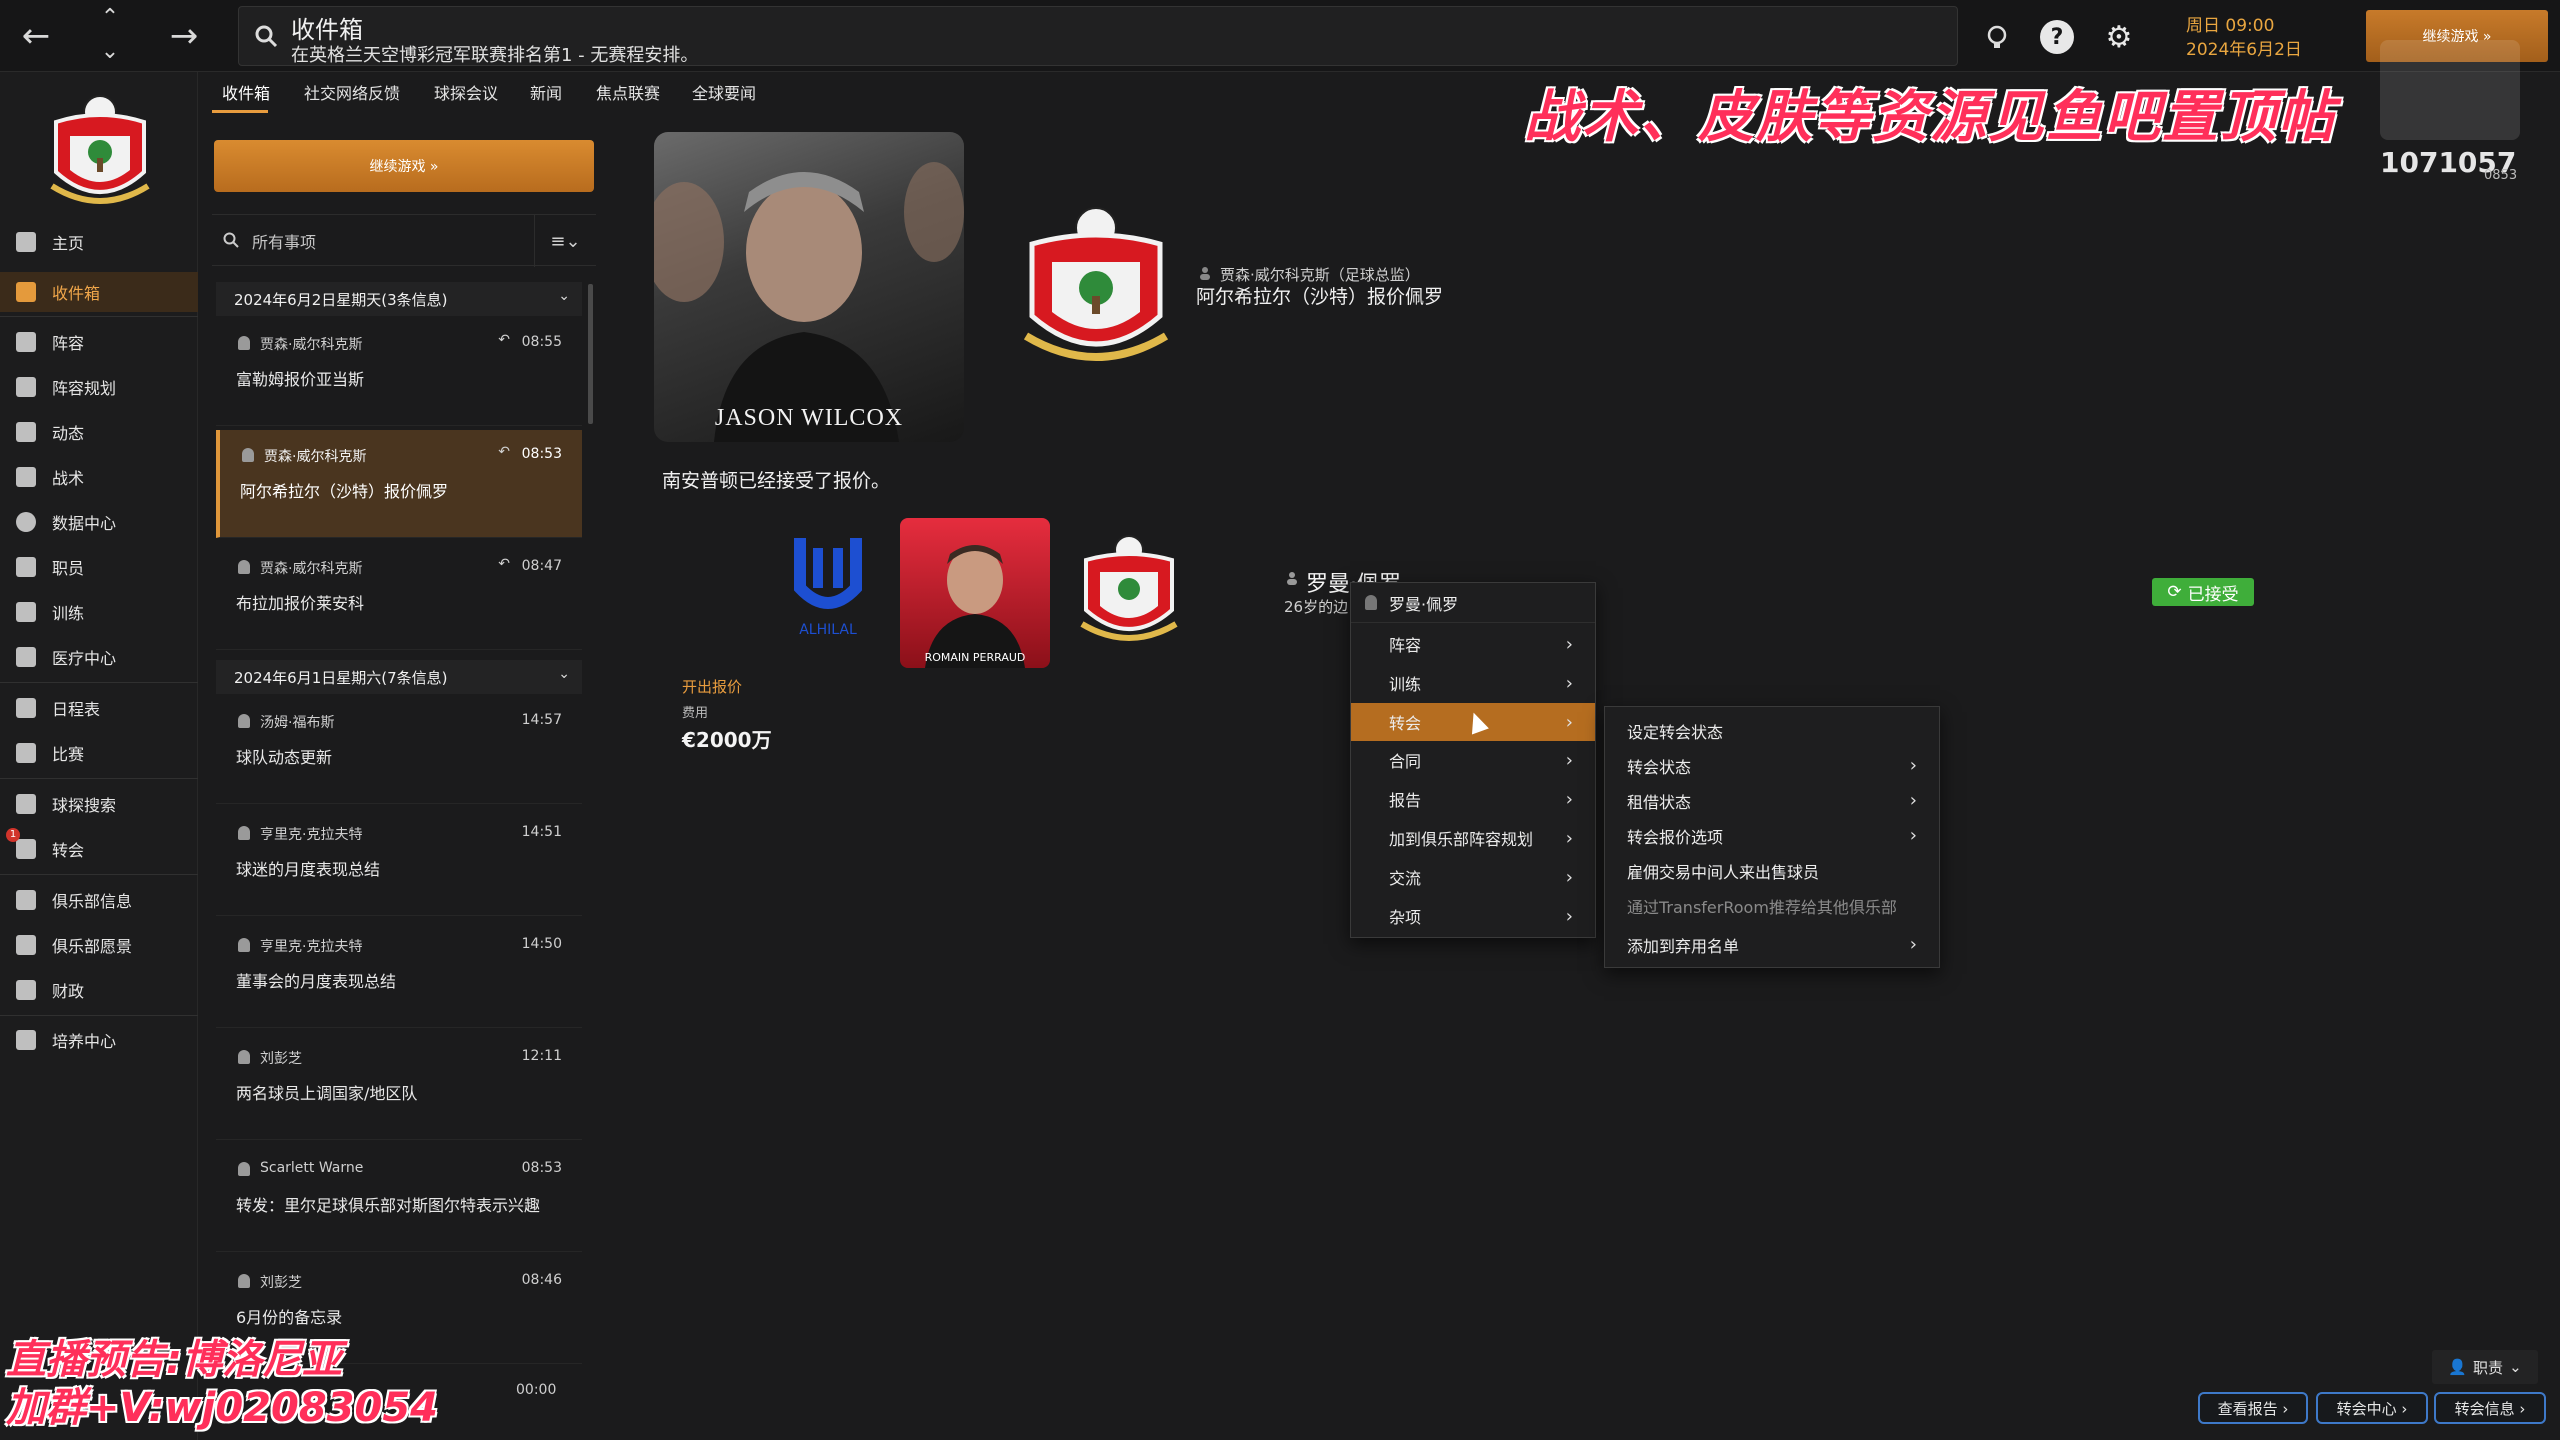 The width and height of the screenshot is (2560, 1440). I want to click on menu-item-interaction: 交流 ›, so click(1473, 877).